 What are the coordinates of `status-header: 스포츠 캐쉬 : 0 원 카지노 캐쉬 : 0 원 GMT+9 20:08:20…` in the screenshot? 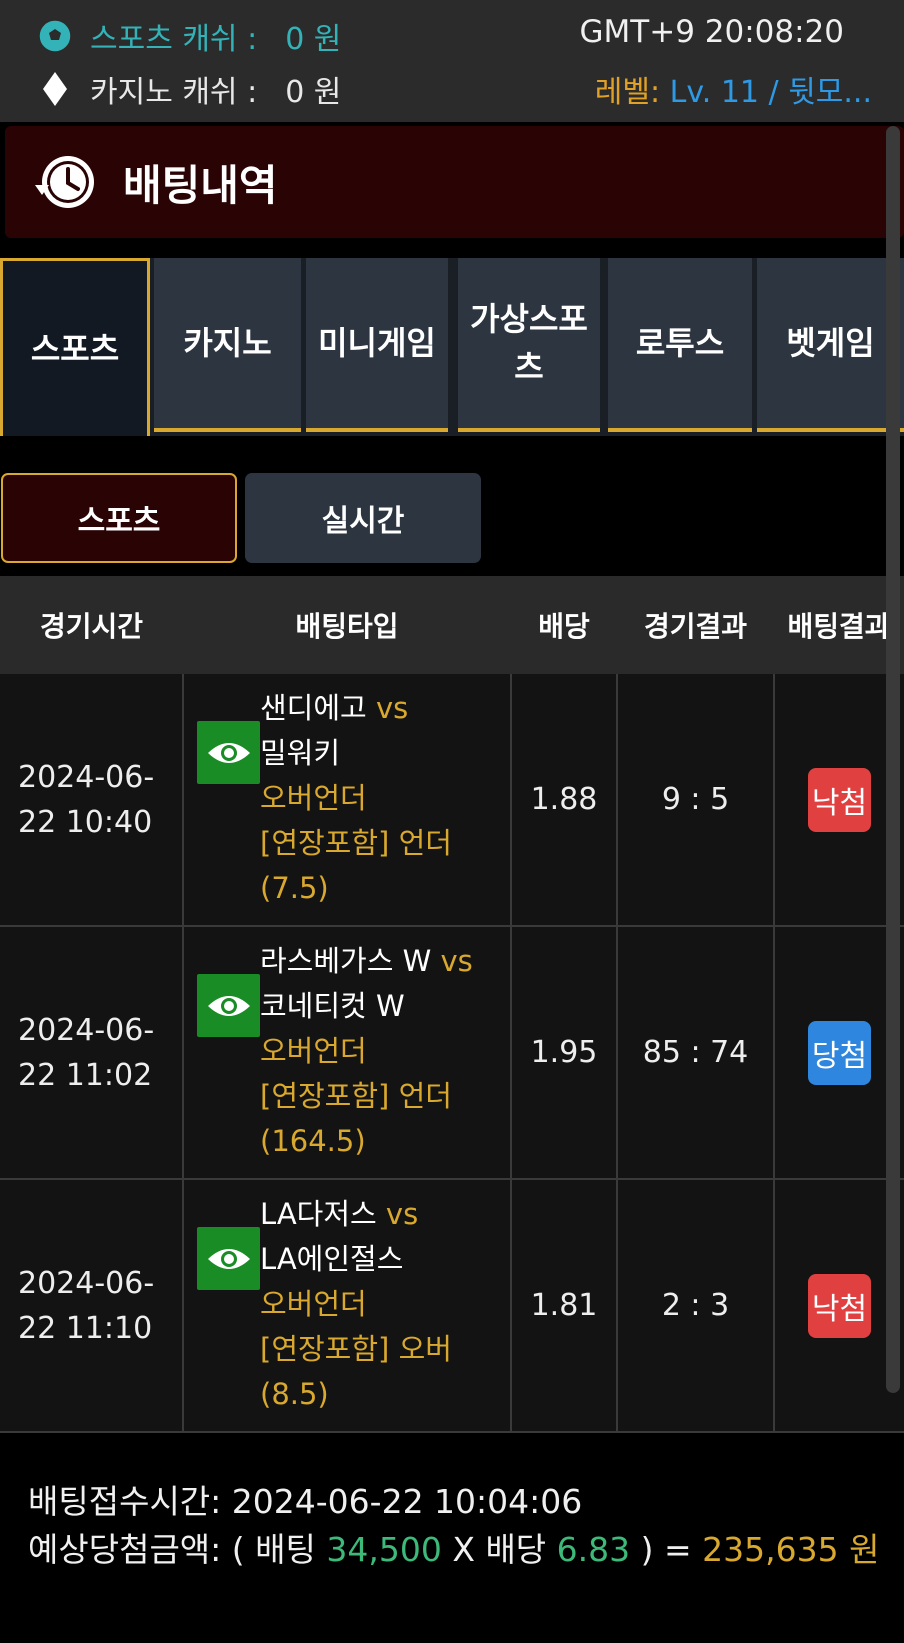 It's located at (452, 61).